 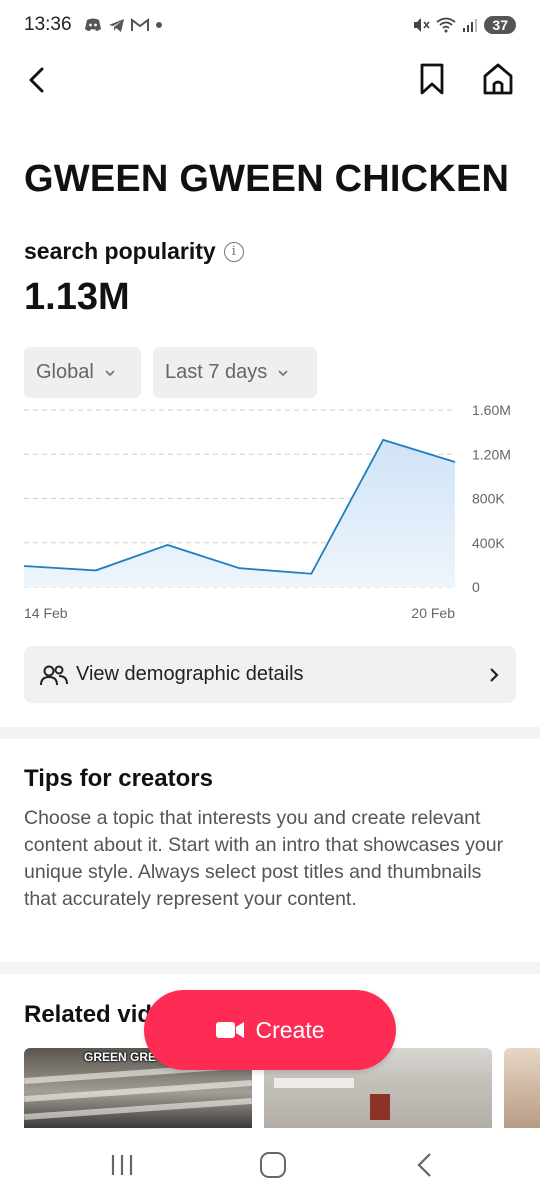 What do you see at coordinates (424, 1165) in the screenshot?
I see `back-icon` at bounding box center [424, 1165].